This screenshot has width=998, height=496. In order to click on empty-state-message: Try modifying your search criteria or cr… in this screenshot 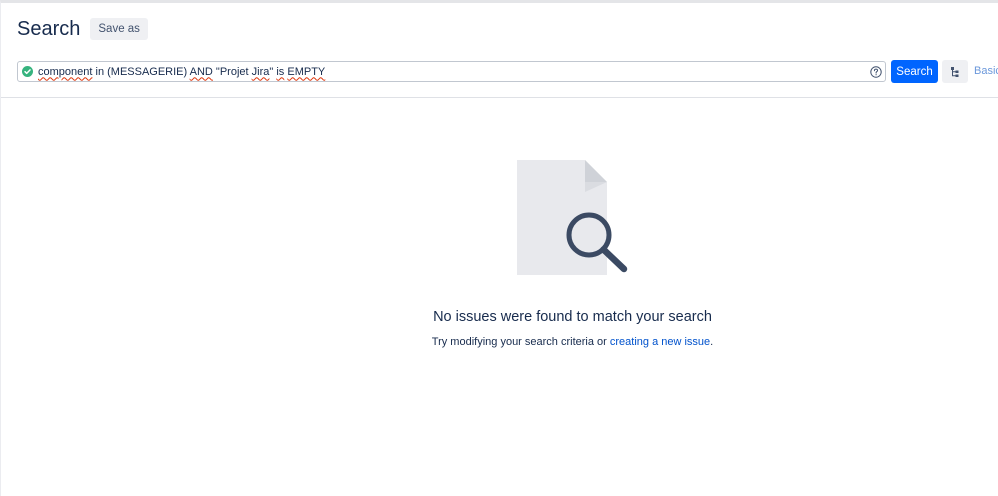, I will do `click(499, 342)`.